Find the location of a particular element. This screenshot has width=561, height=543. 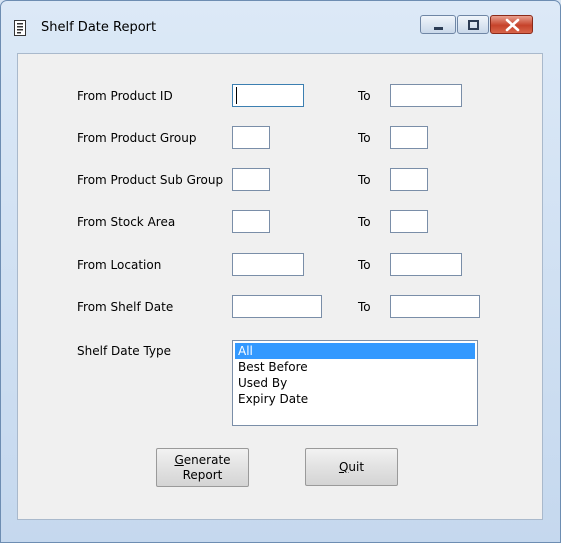

shelf-date-type-listbox: All Best Before Used By Expiry Date is located at coordinates (355, 383).